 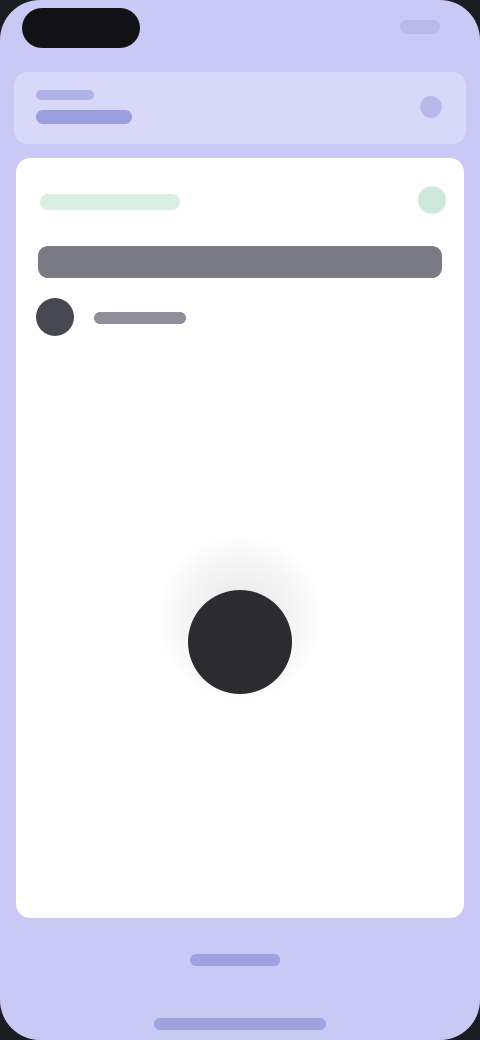 What do you see at coordinates (240, 32) in the screenshot?
I see `status-bar` at bounding box center [240, 32].